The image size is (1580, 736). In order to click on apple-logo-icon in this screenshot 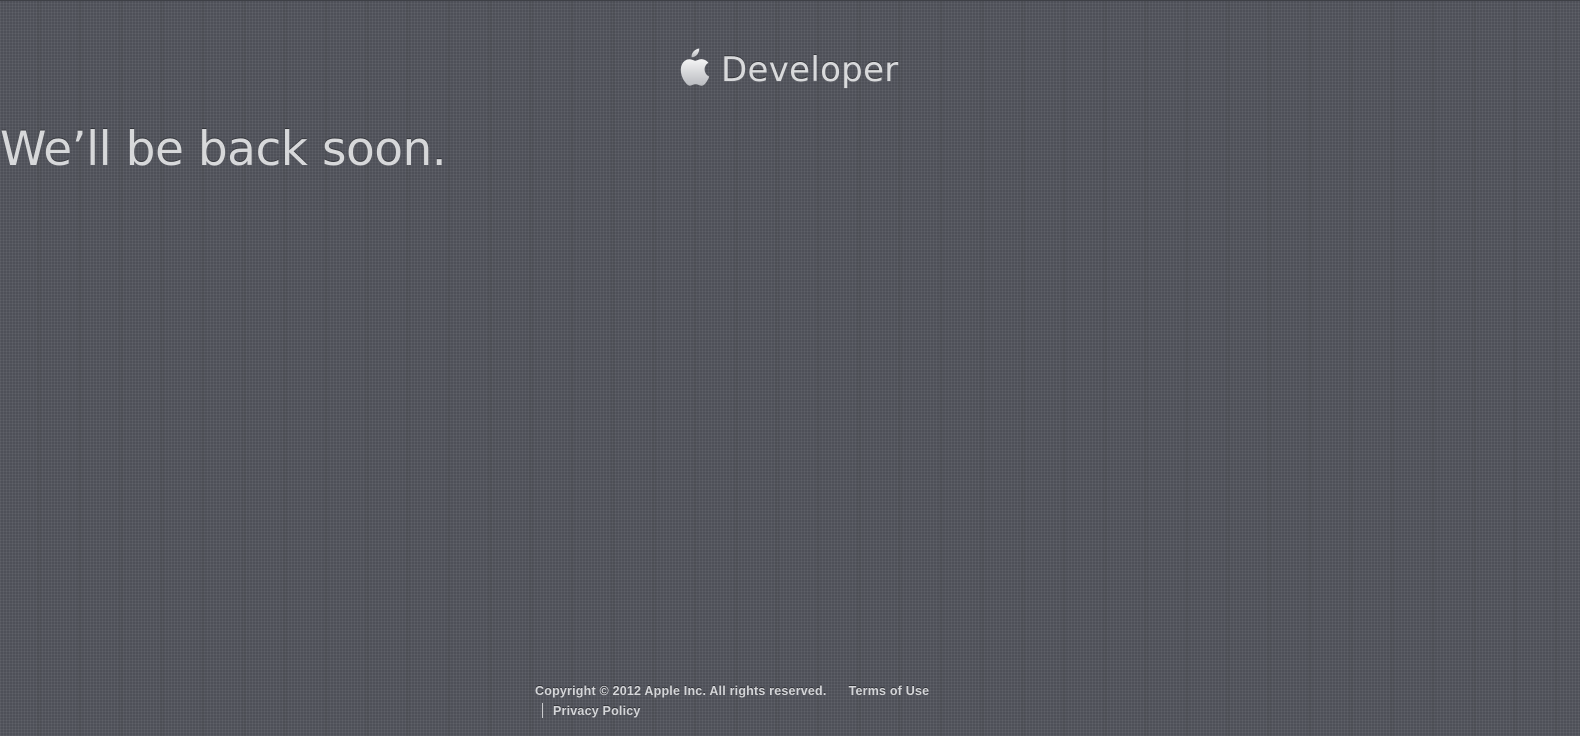, I will do `click(695, 67)`.